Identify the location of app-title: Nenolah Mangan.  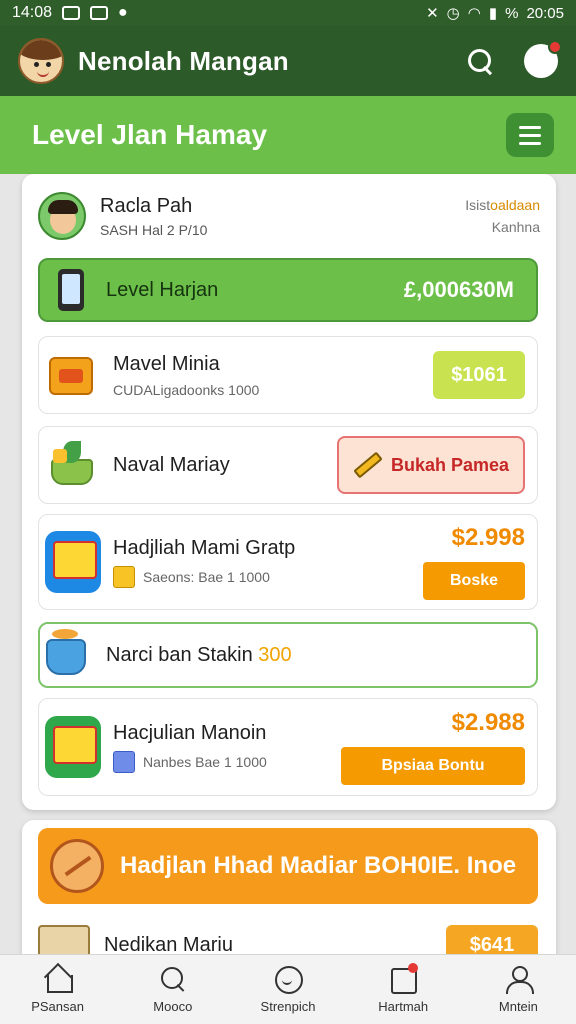
(183, 60).